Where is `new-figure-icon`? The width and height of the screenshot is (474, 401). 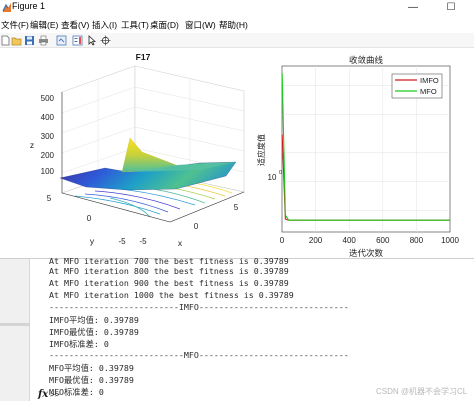
new-figure-icon is located at coordinates (5, 40).